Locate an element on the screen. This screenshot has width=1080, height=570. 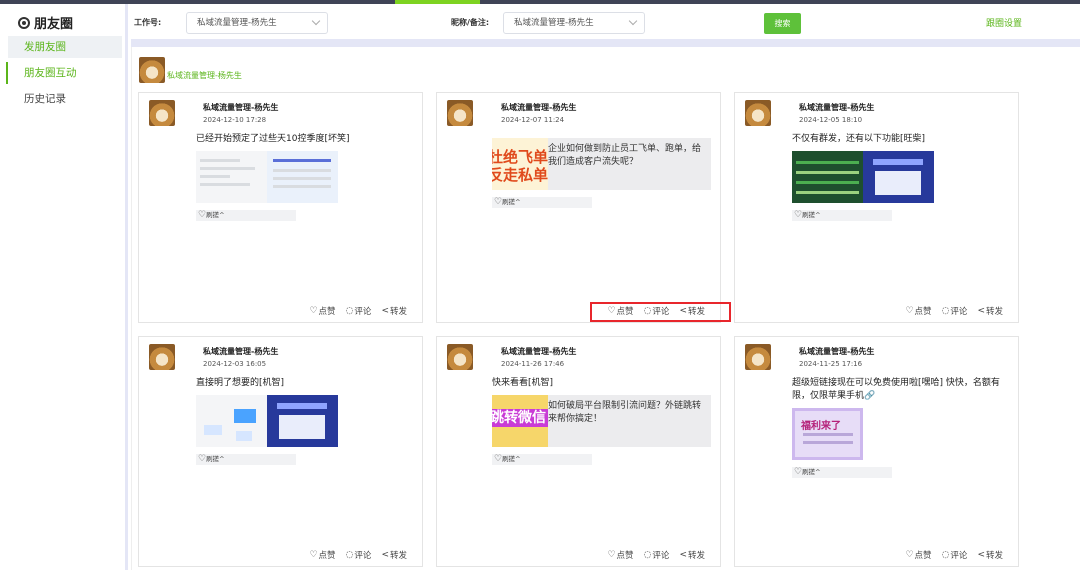
post-time: 2024-11-26 17:46 is located at coordinates (533, 364).